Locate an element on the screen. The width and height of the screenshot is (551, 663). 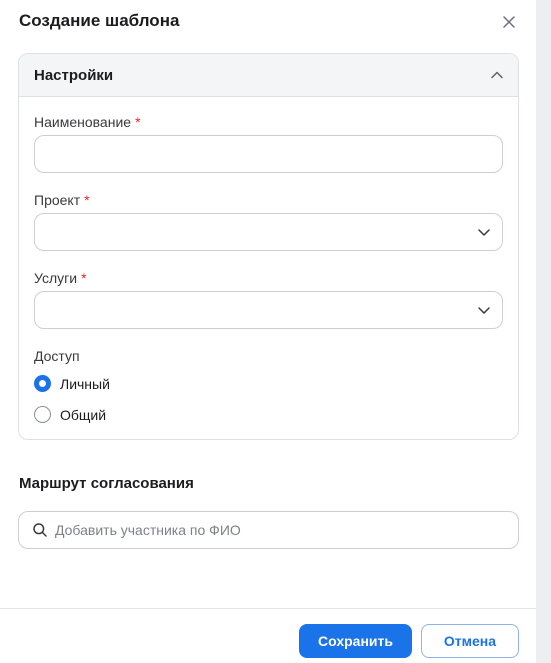
services-label: Услуги * is located at coordinates (60, 278).